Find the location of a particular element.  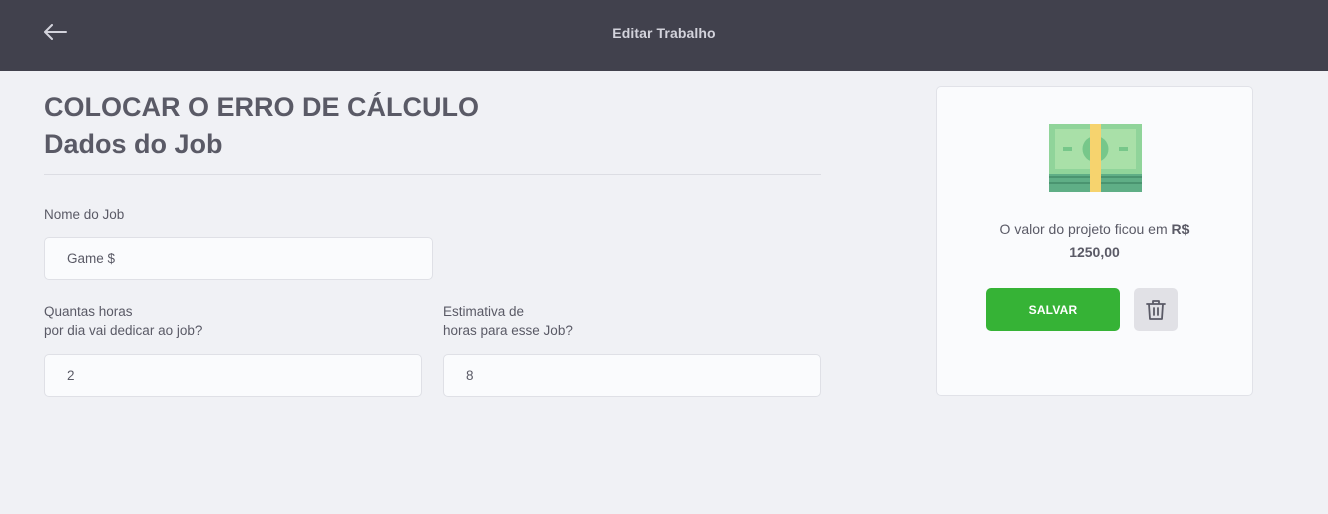

page-title: Editar Trabalho is located at coordinates (664, 33).